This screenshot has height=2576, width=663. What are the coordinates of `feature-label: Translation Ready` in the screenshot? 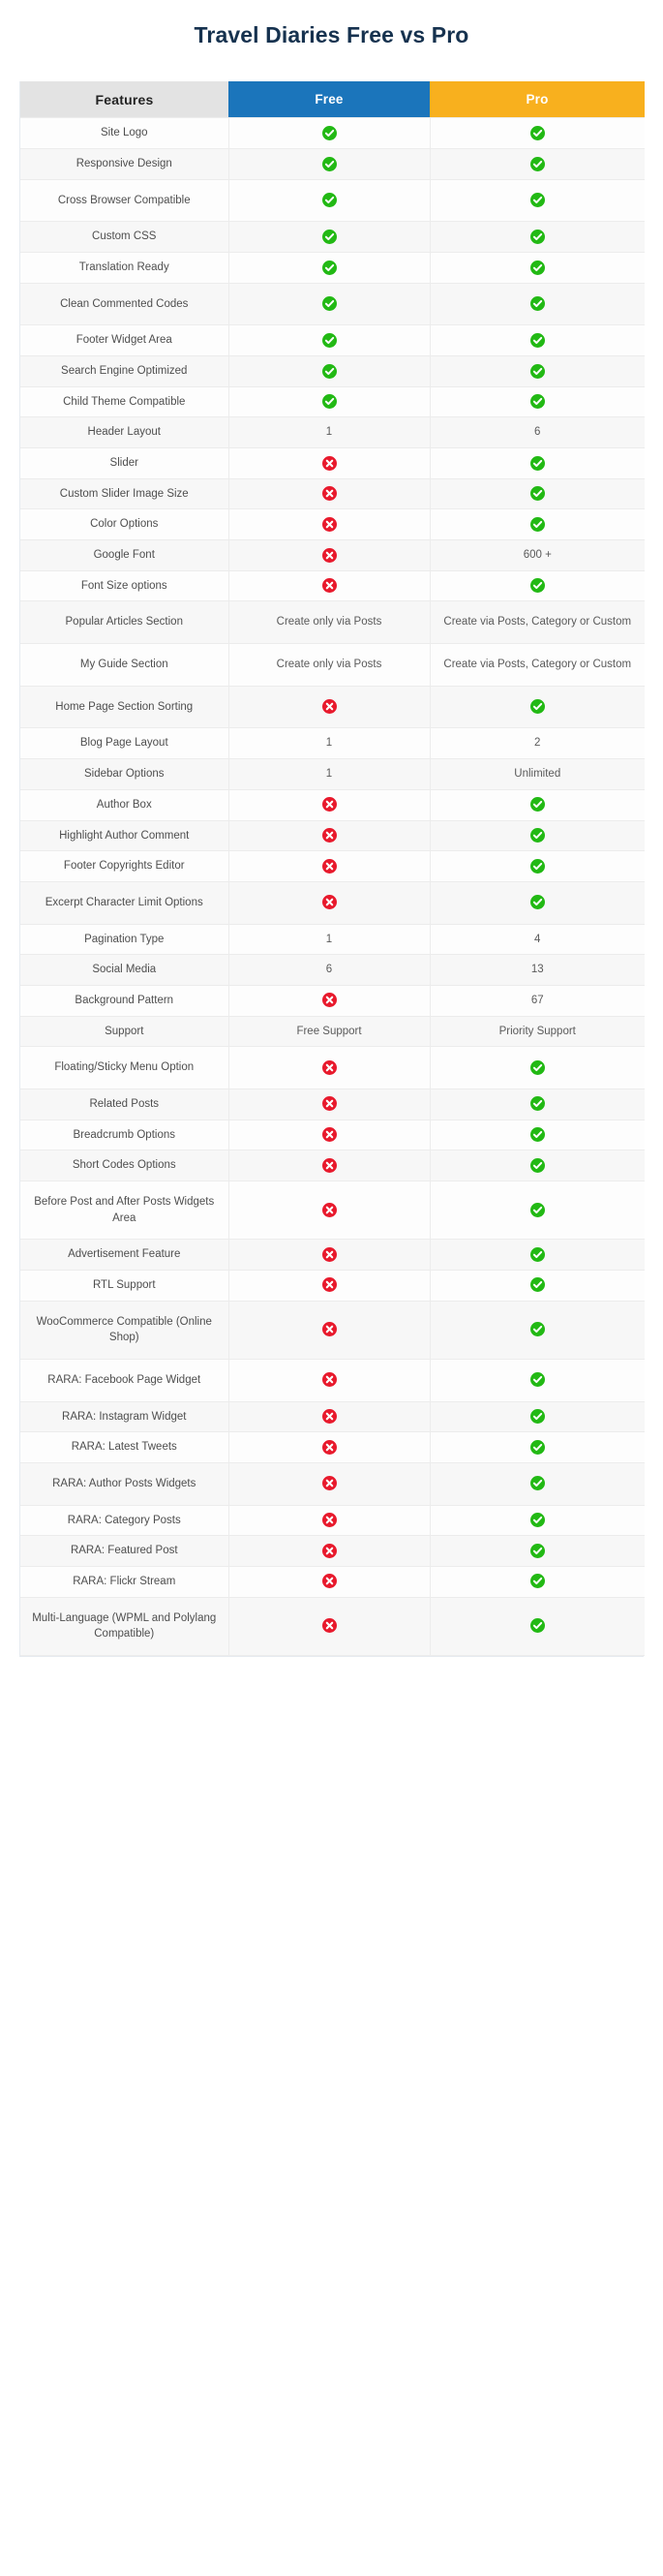 It's located at (123, 267).